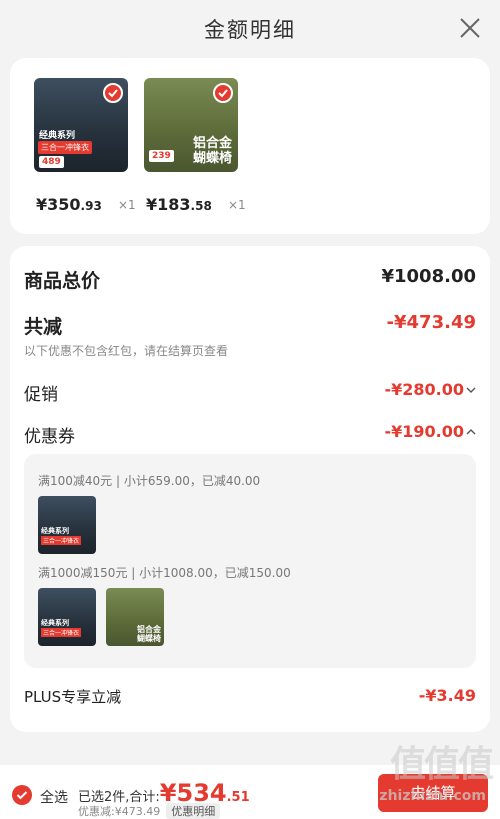 This screenshot has width=500, height=819. I want to click on product-item: 经典系列 三合一冲锋衣 489 ¥350.93 ×1, so click(85, 146).